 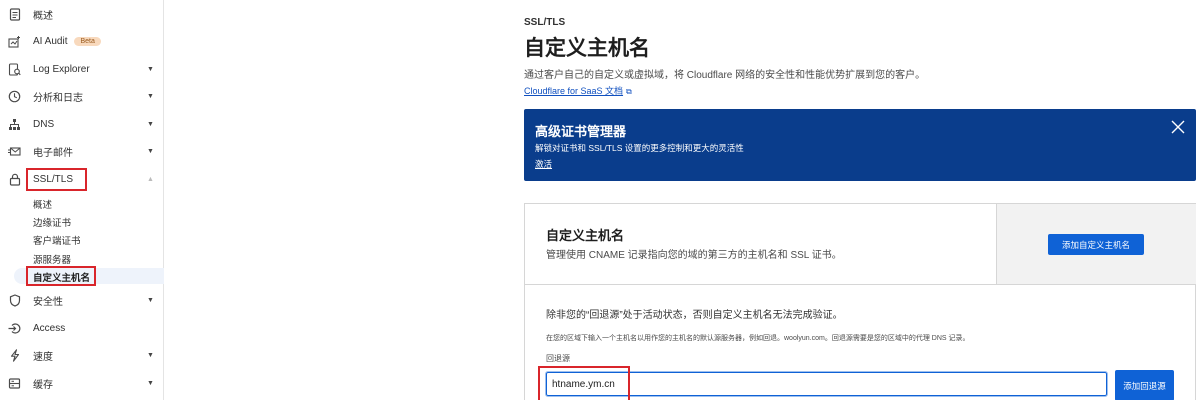 What do you see at coordinates (543, 164) in the screenshot?
I see `banner-activate-link: 激活` at bounding box center [543, 164].